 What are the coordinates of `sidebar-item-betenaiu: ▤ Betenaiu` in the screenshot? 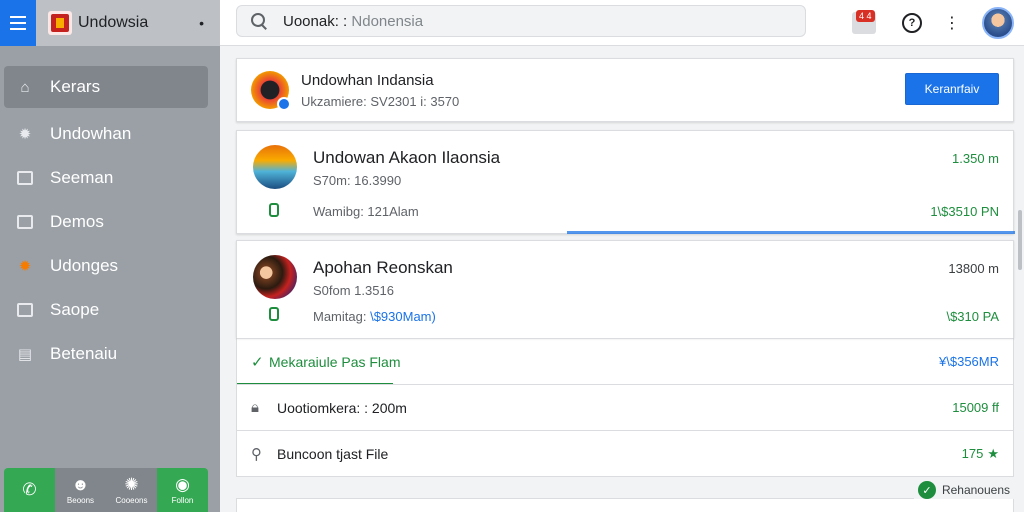 It's located at (106, 354).